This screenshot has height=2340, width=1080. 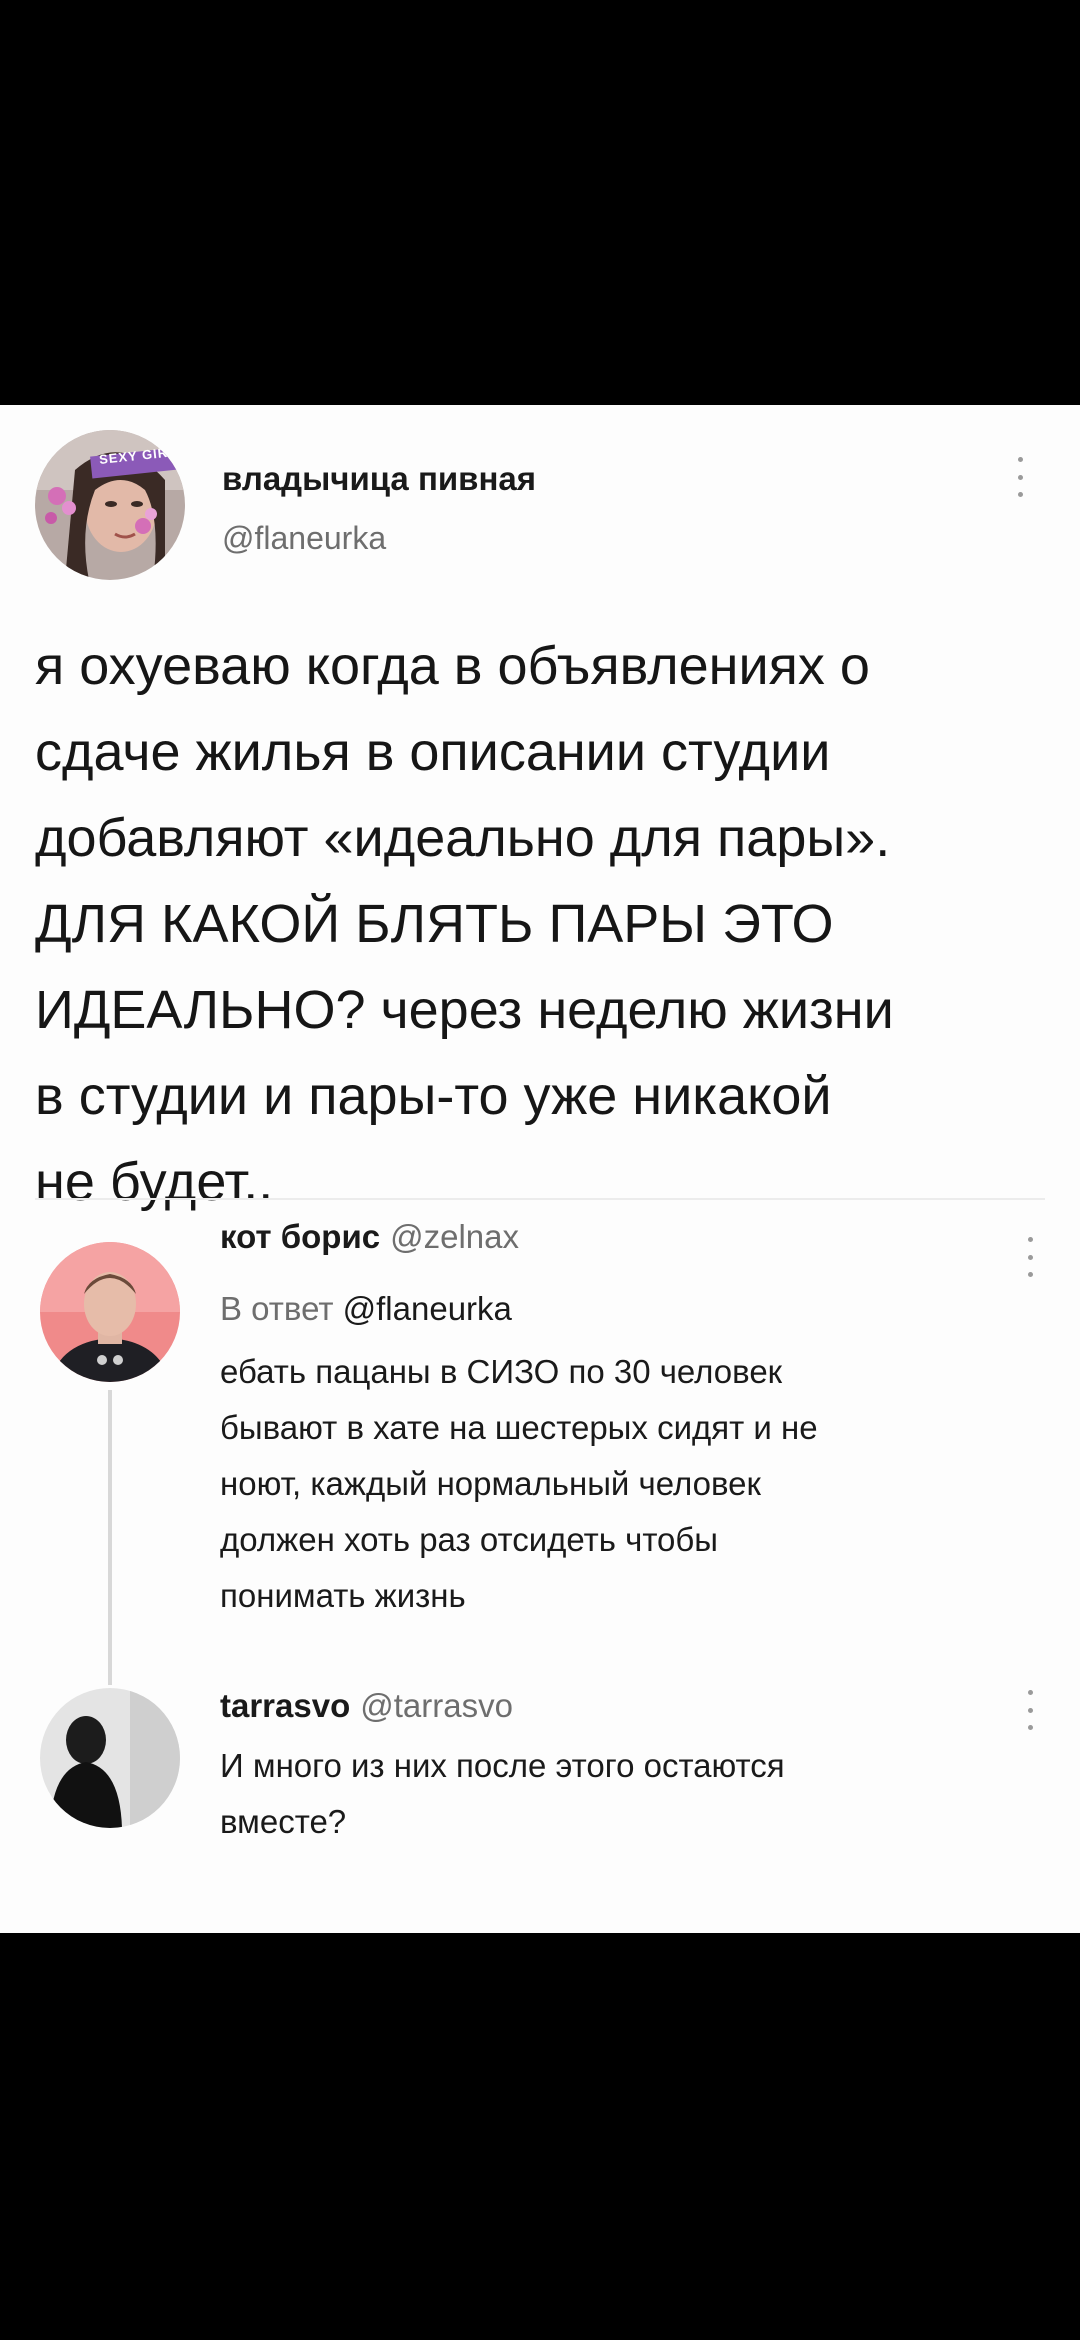 I want to click on reply-text-line: И много из них после этого остаются, so click(x=502, y=1765).